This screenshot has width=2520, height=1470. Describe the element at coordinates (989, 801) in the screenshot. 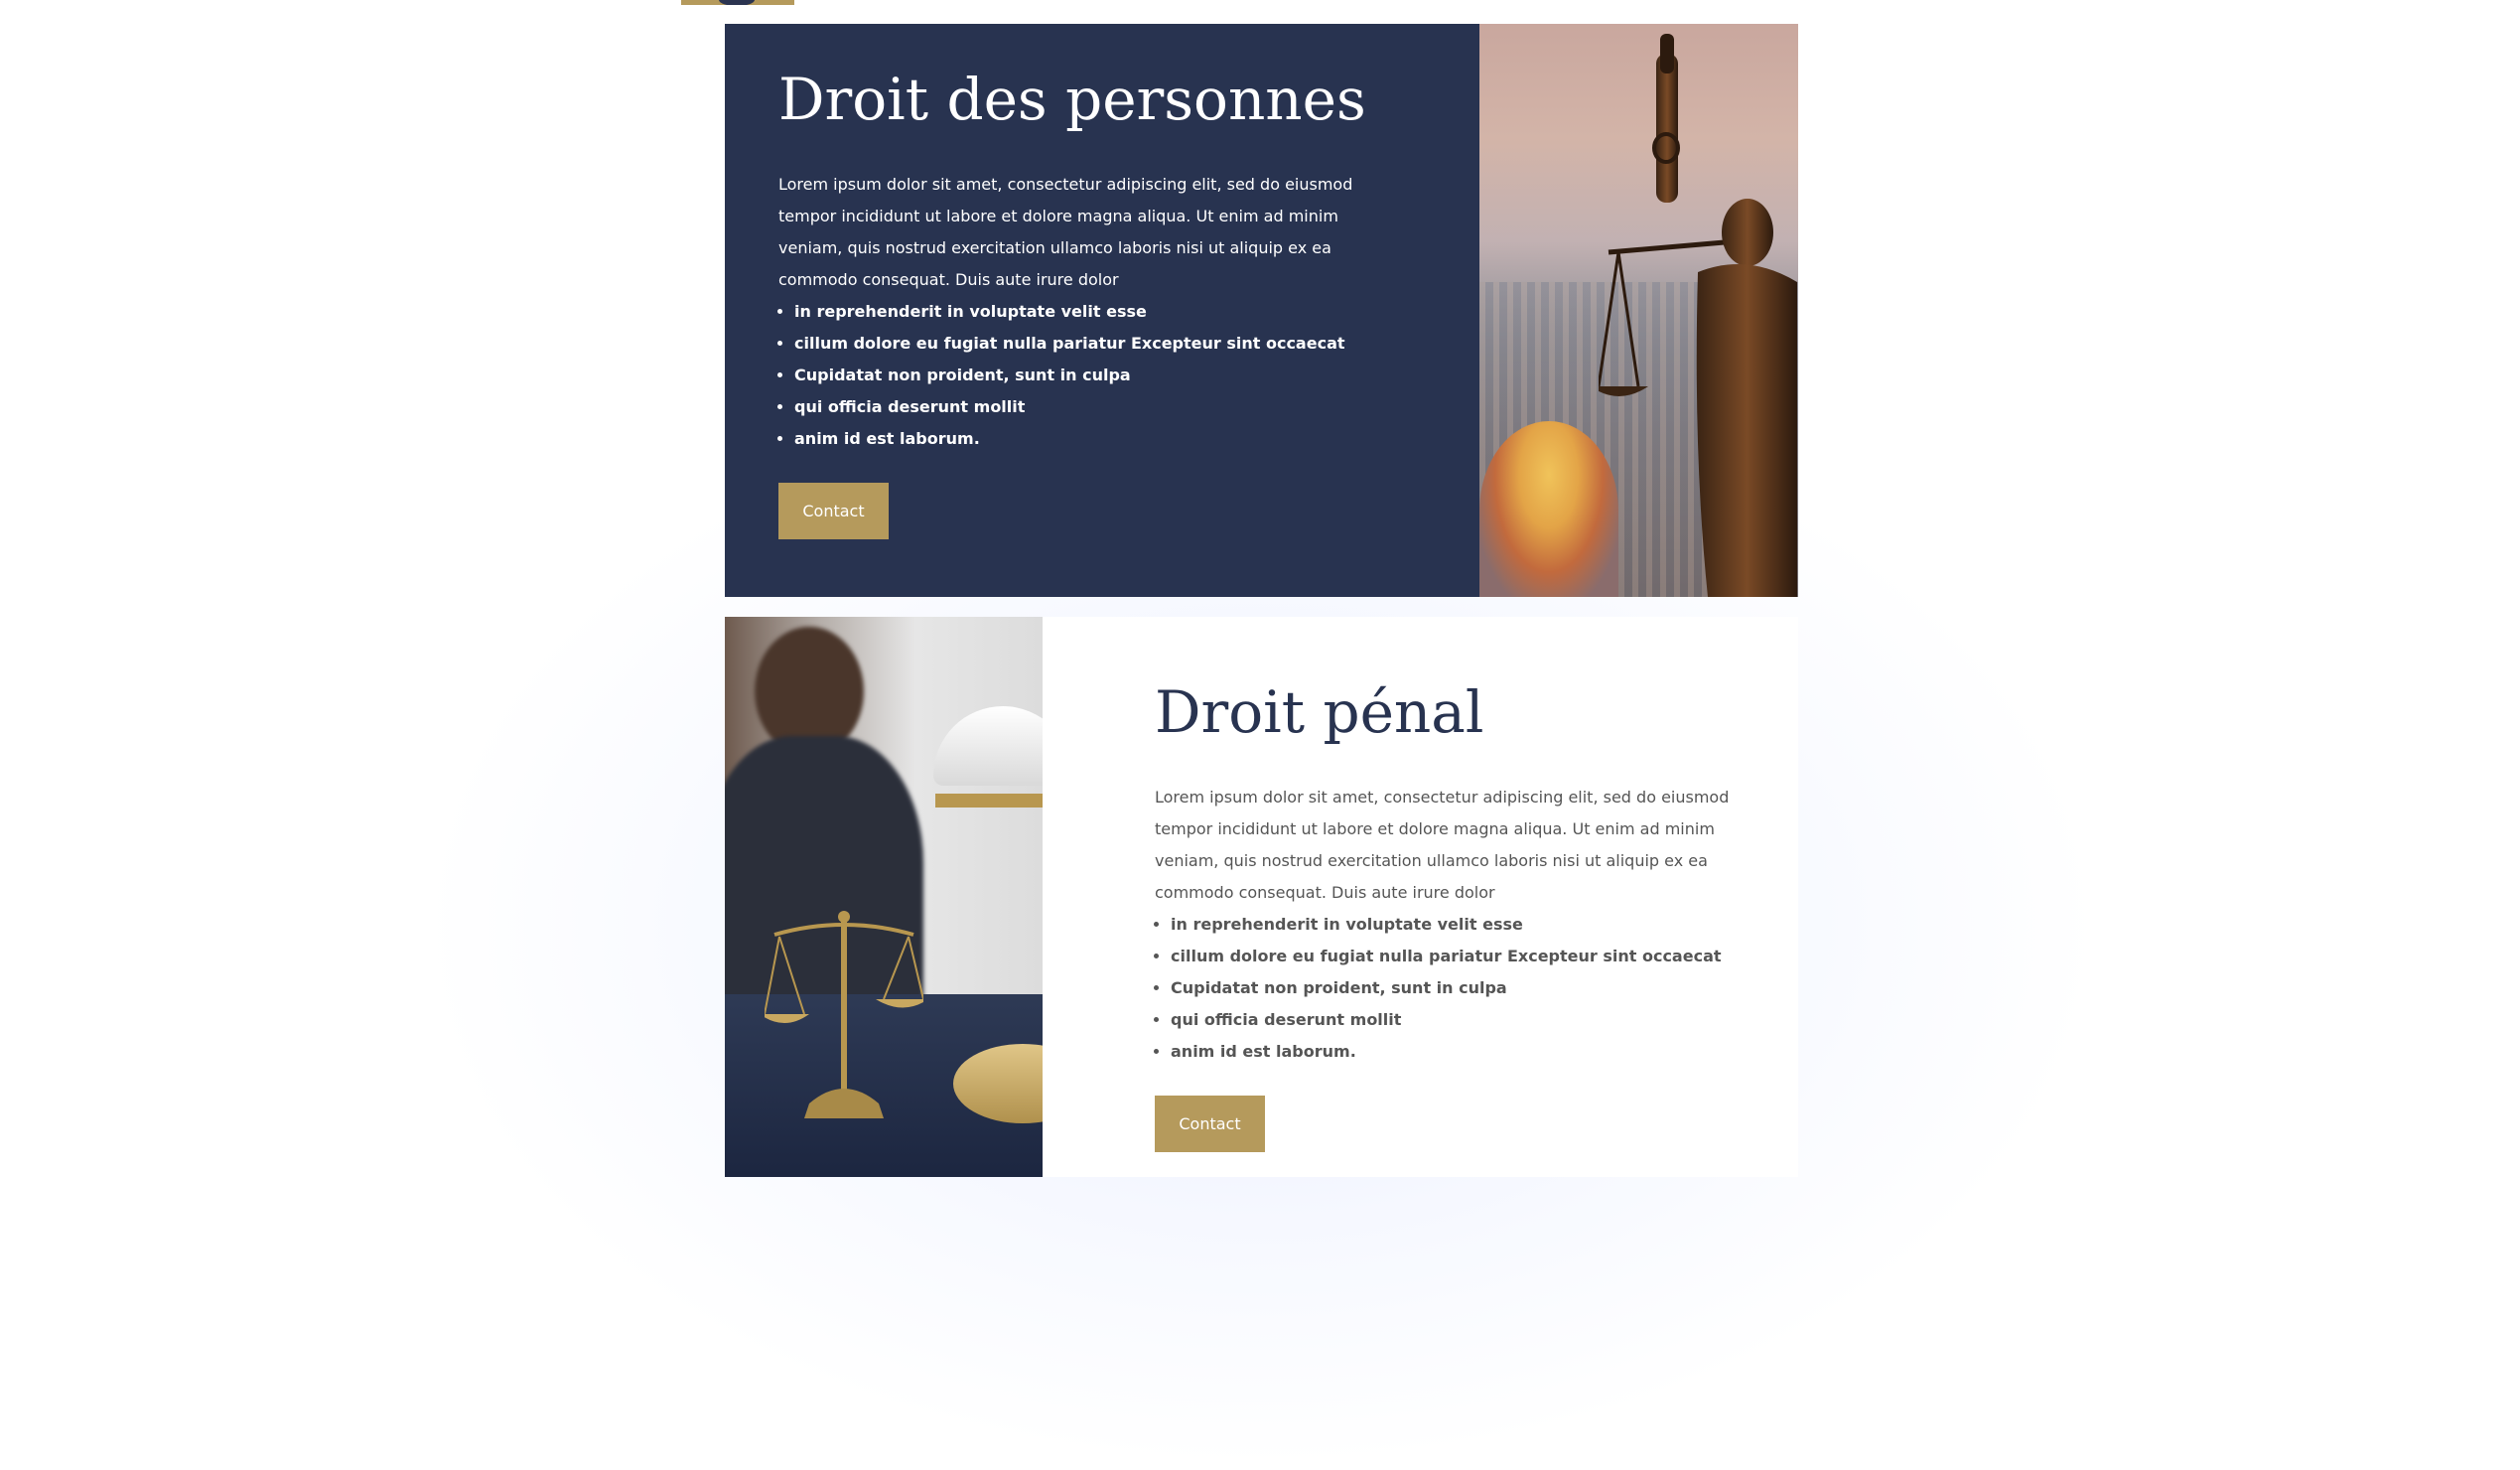

I see `desk-lamp-ring` at that location.